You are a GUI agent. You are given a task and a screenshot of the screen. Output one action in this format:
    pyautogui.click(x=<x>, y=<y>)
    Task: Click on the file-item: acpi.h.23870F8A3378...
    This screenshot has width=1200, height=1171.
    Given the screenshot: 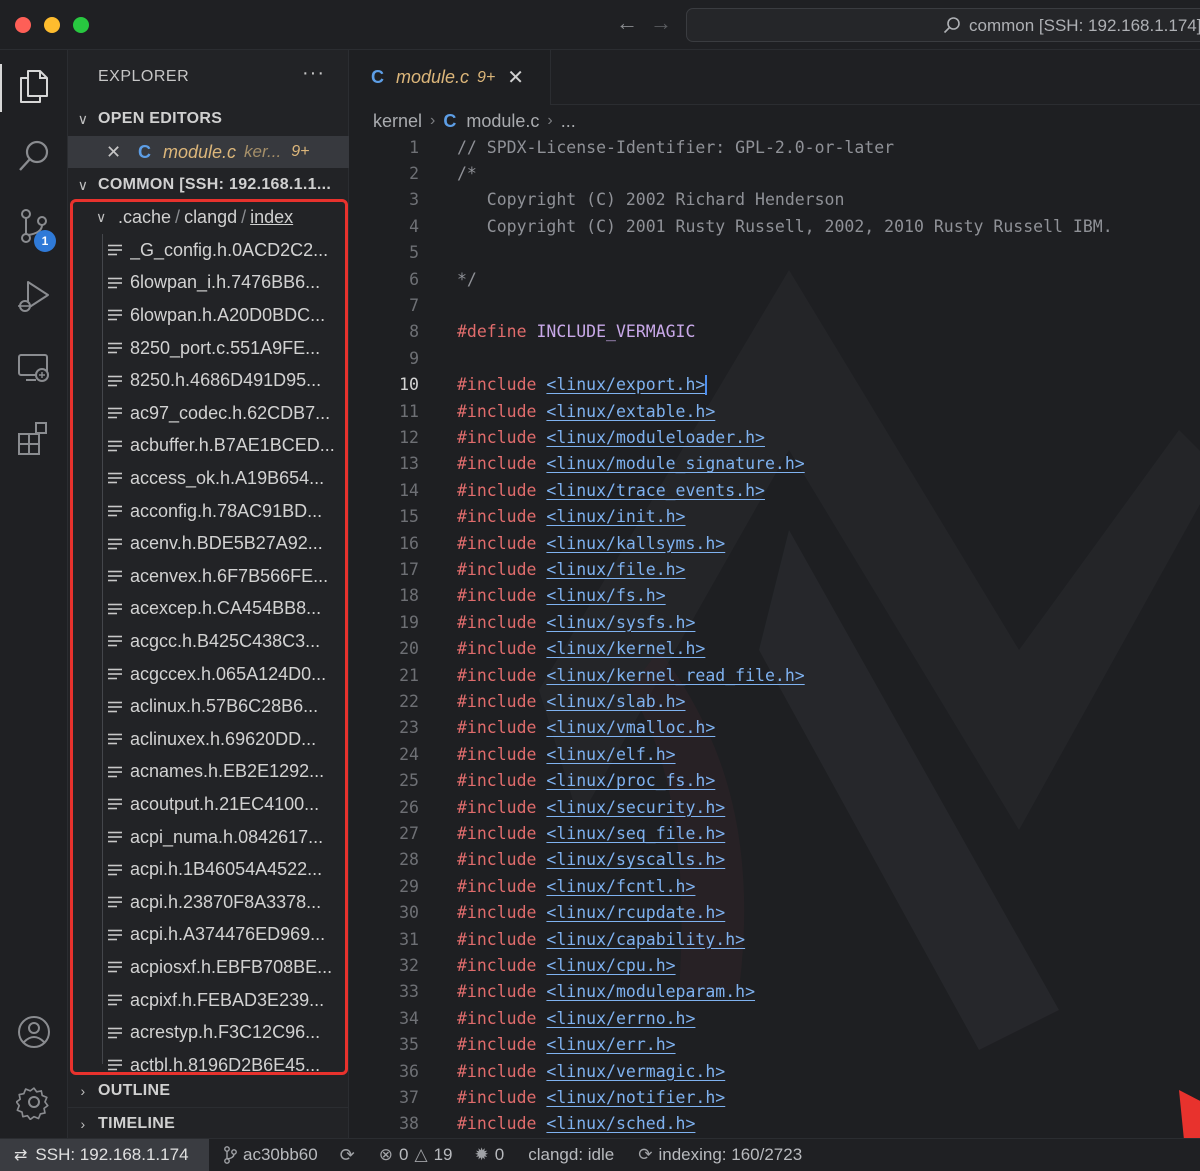 What is the action you would take?
    pyautogui.click(x=208, y=902)
    